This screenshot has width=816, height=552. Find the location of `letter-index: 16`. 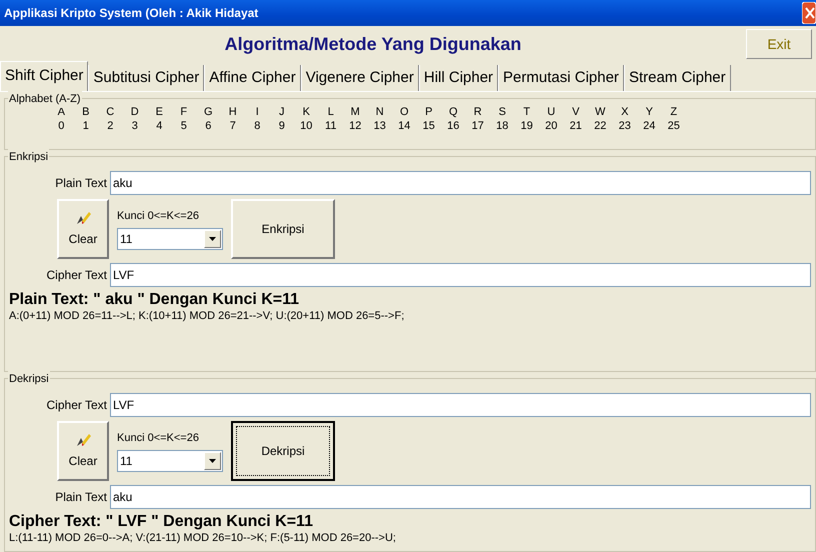

letter-index: 16 is located at coordinates (453, 126).